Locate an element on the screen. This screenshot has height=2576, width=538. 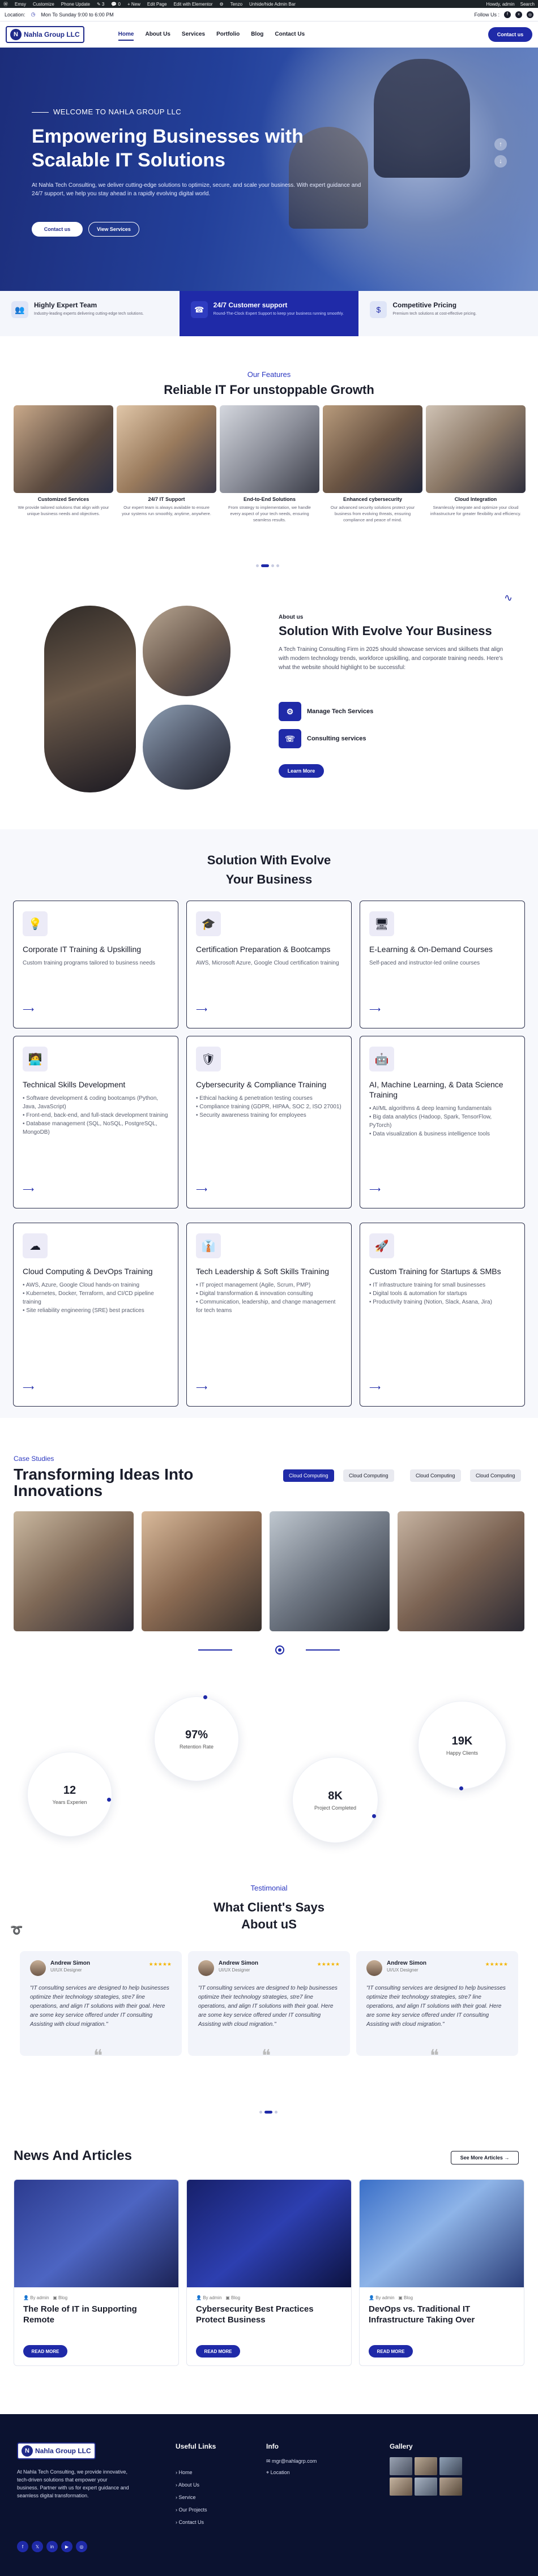
carousel-active-dot is located at coordinates (279, 1650).